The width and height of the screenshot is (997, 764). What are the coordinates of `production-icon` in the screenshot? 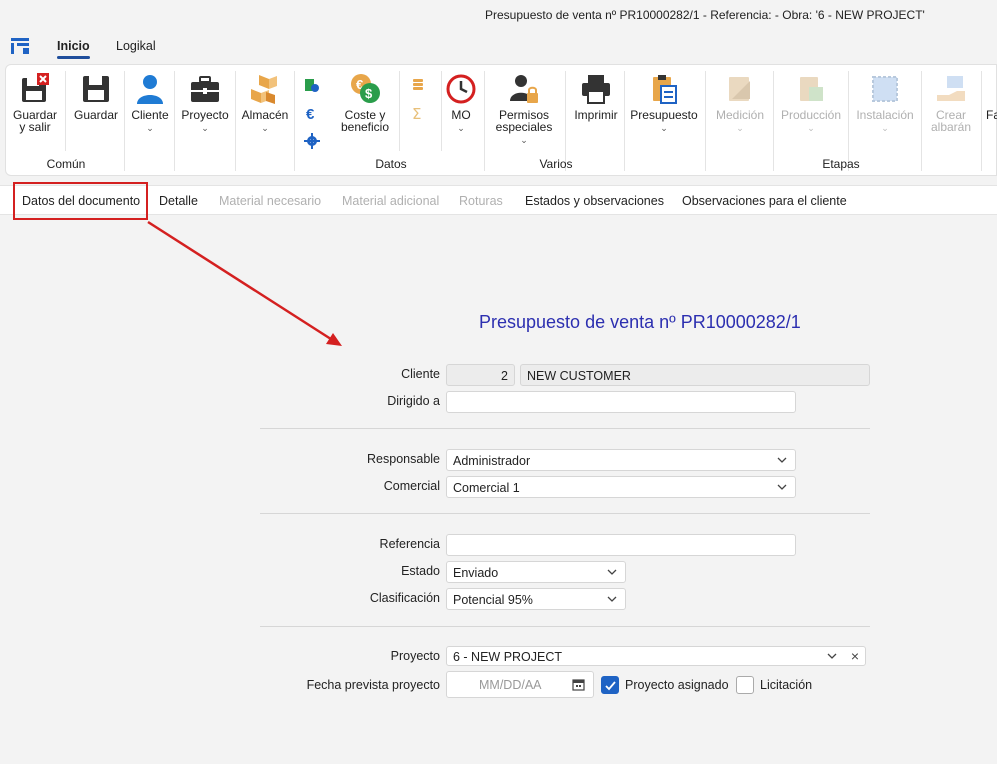 It's located at (811, 89).